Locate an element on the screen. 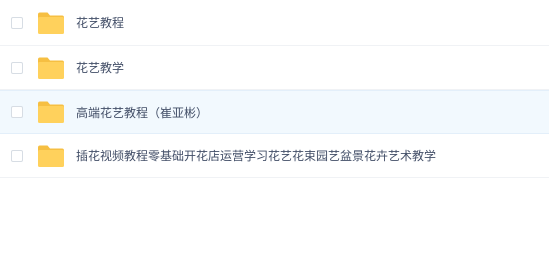  file-name: 插花视频教程零基础开花店运营学习花艺花束园艺盆景花卉艺术教学 is located at coordinates (256, 155).